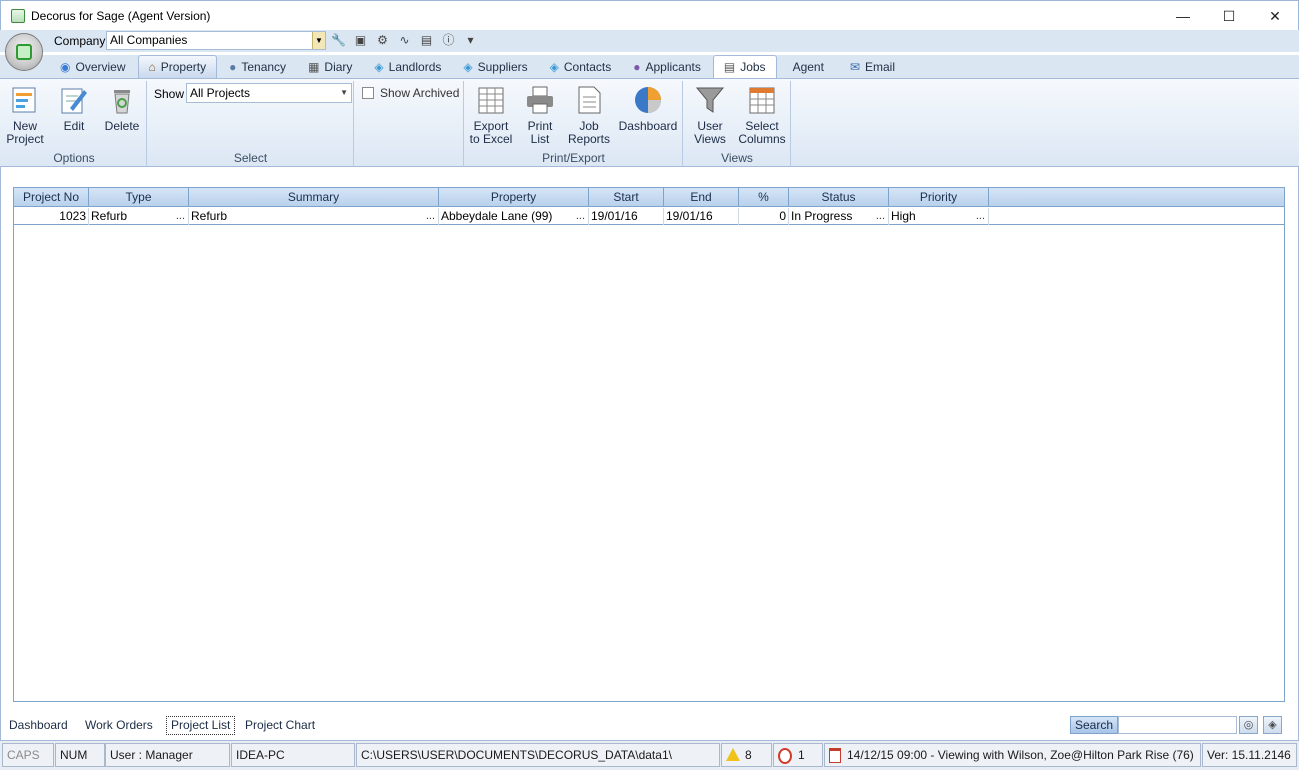  Describe the element at coordinates (360, 40) in the screenshot. I see `id-card-icon: ▣` at that location.